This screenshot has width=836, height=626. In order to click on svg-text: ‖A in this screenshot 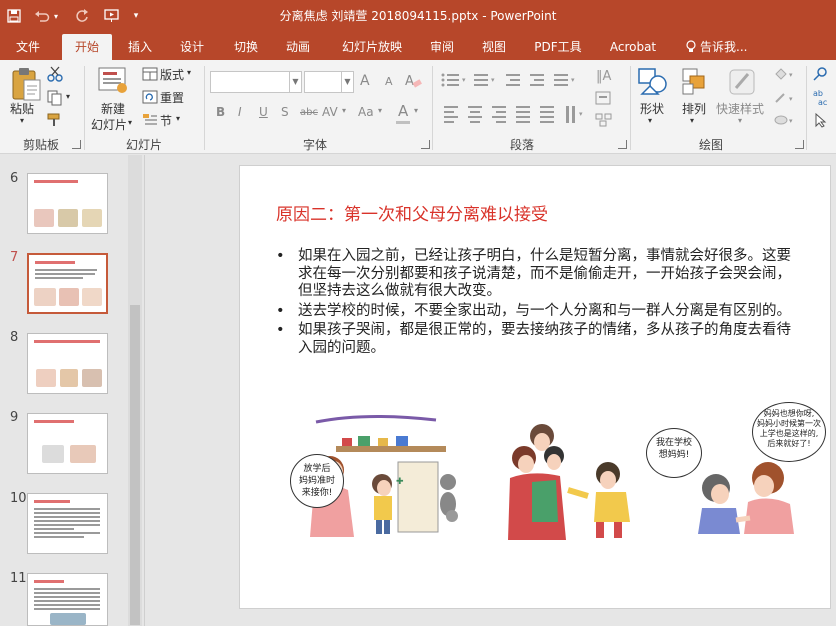, I will do `click(604, 76)`.